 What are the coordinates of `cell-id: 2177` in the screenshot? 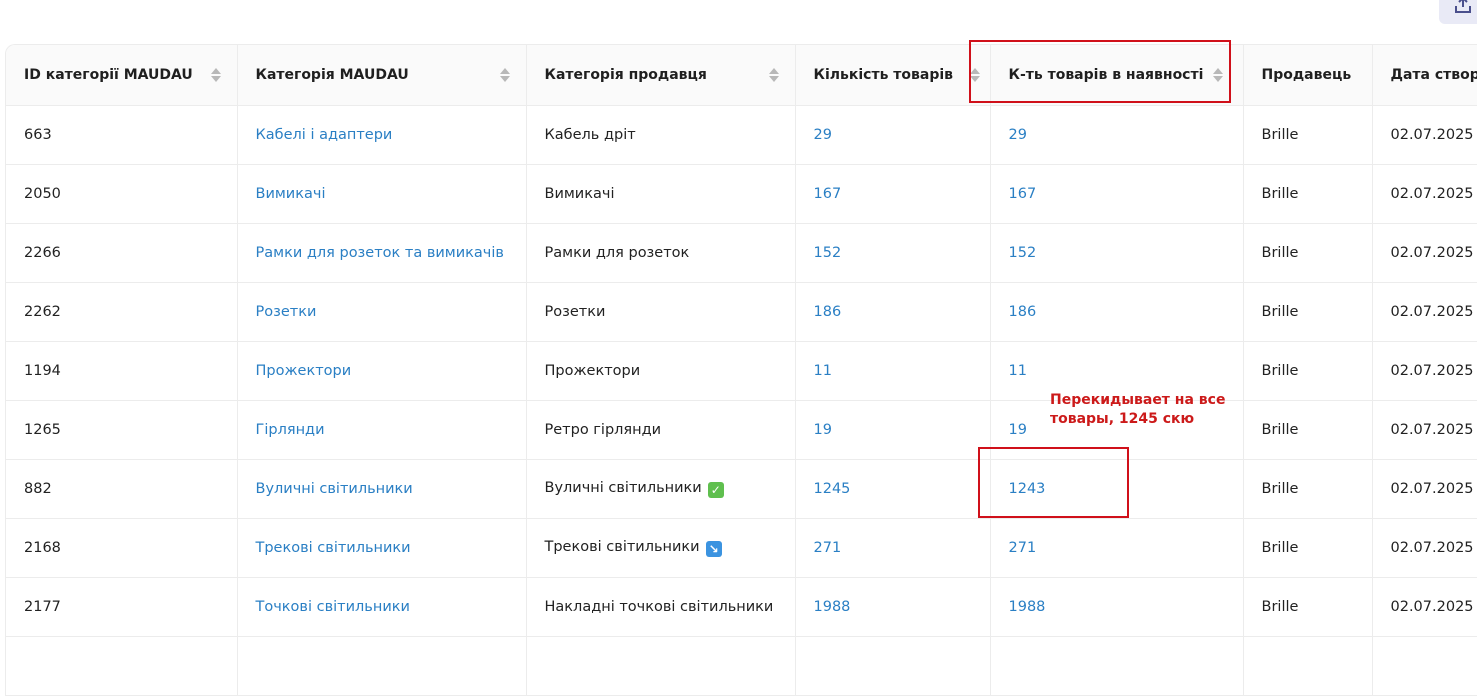 It's located at (122, 607).